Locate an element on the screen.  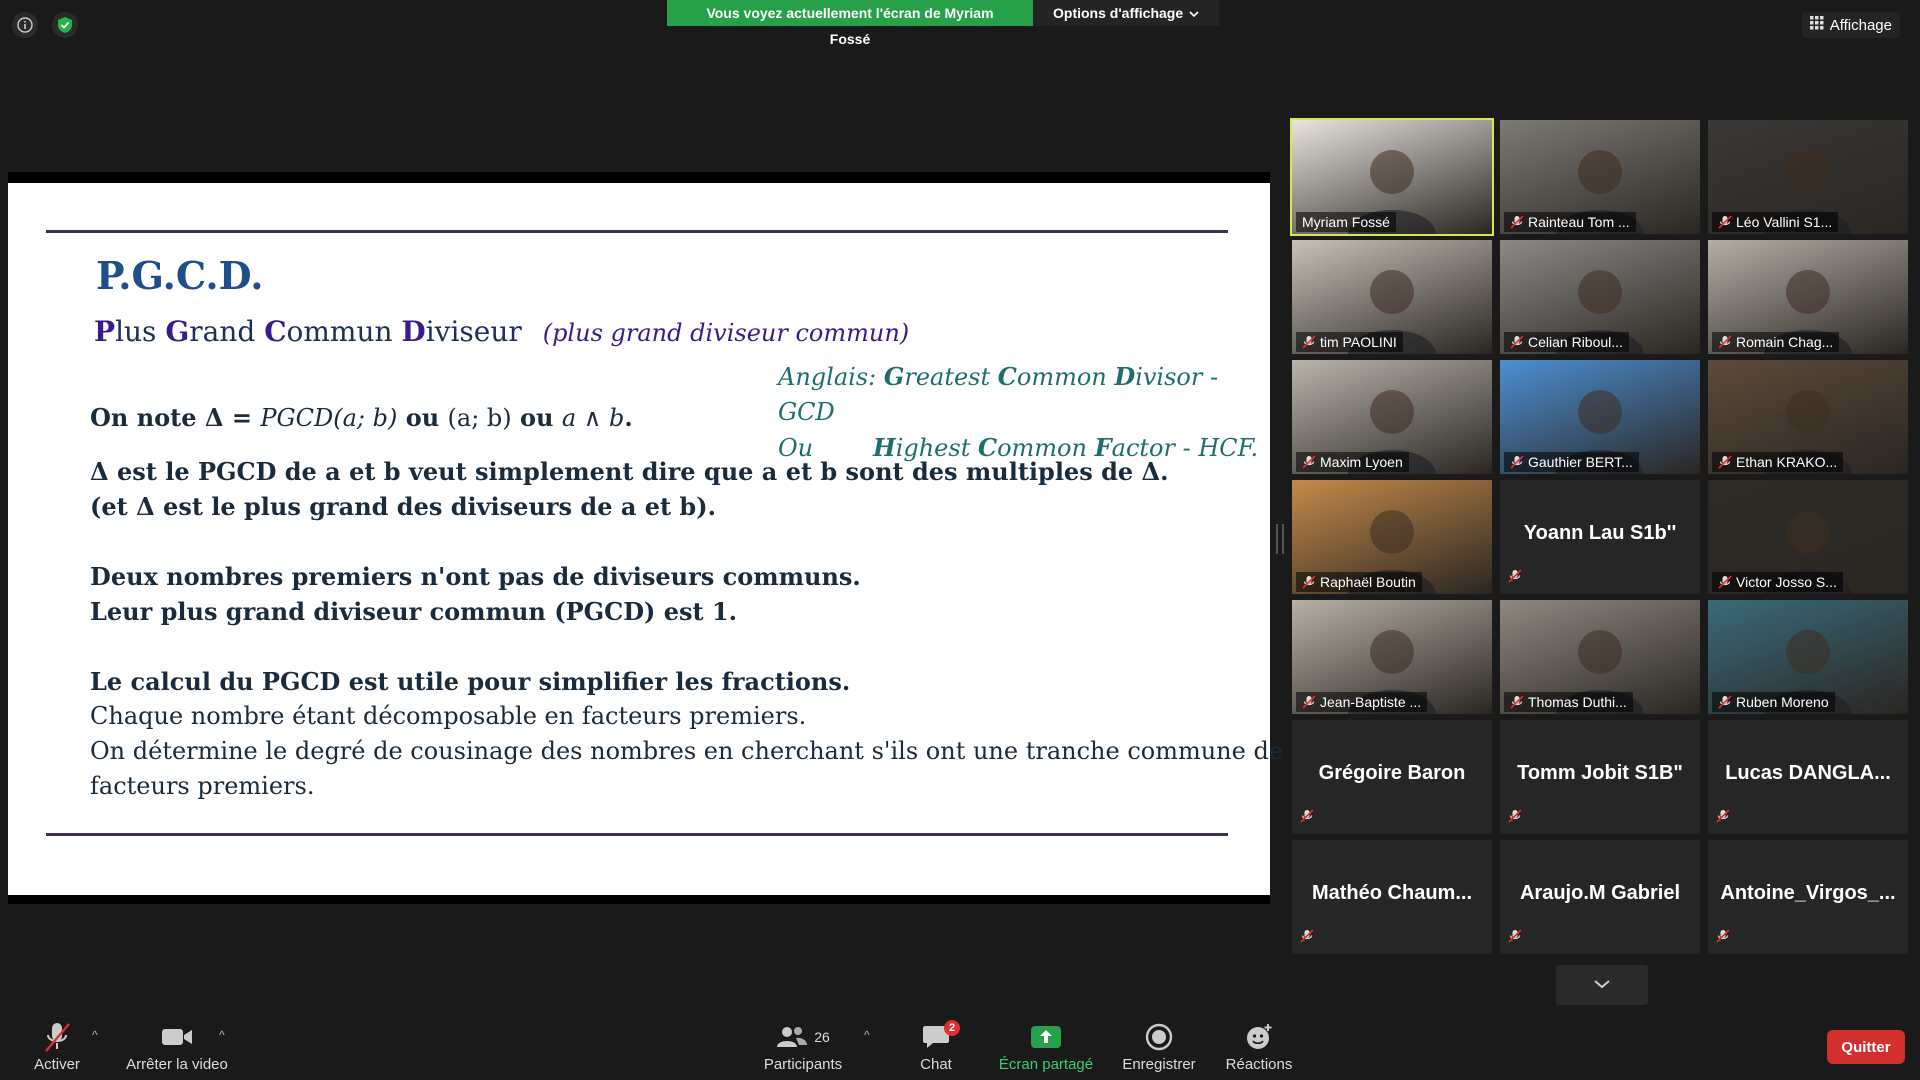
gallery-next-page-button is located at coordinates (1602, 985).